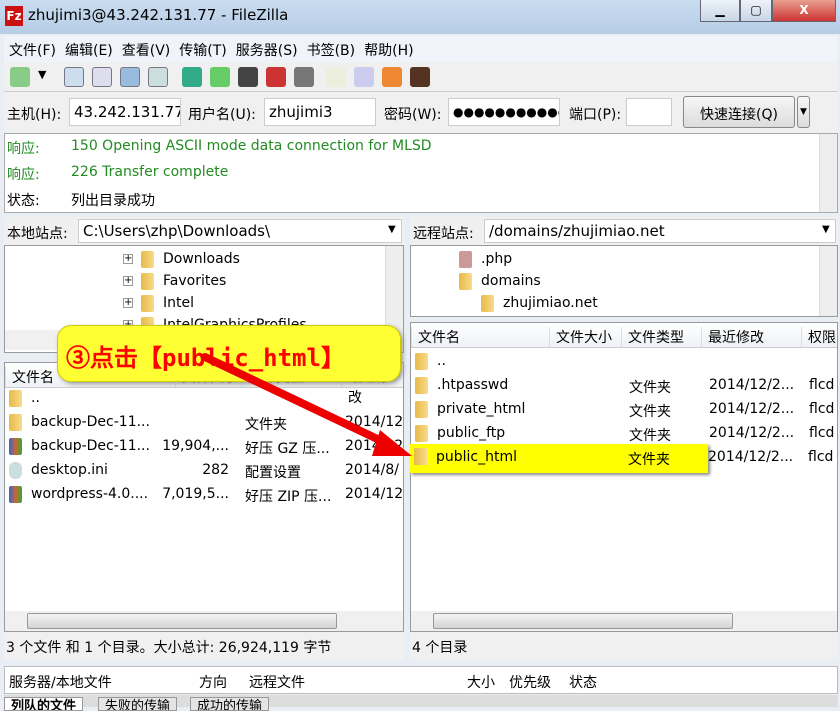 This screenshot has height=711, width=840. I want to click on highlight-perm: flcd, so click(821, 457).